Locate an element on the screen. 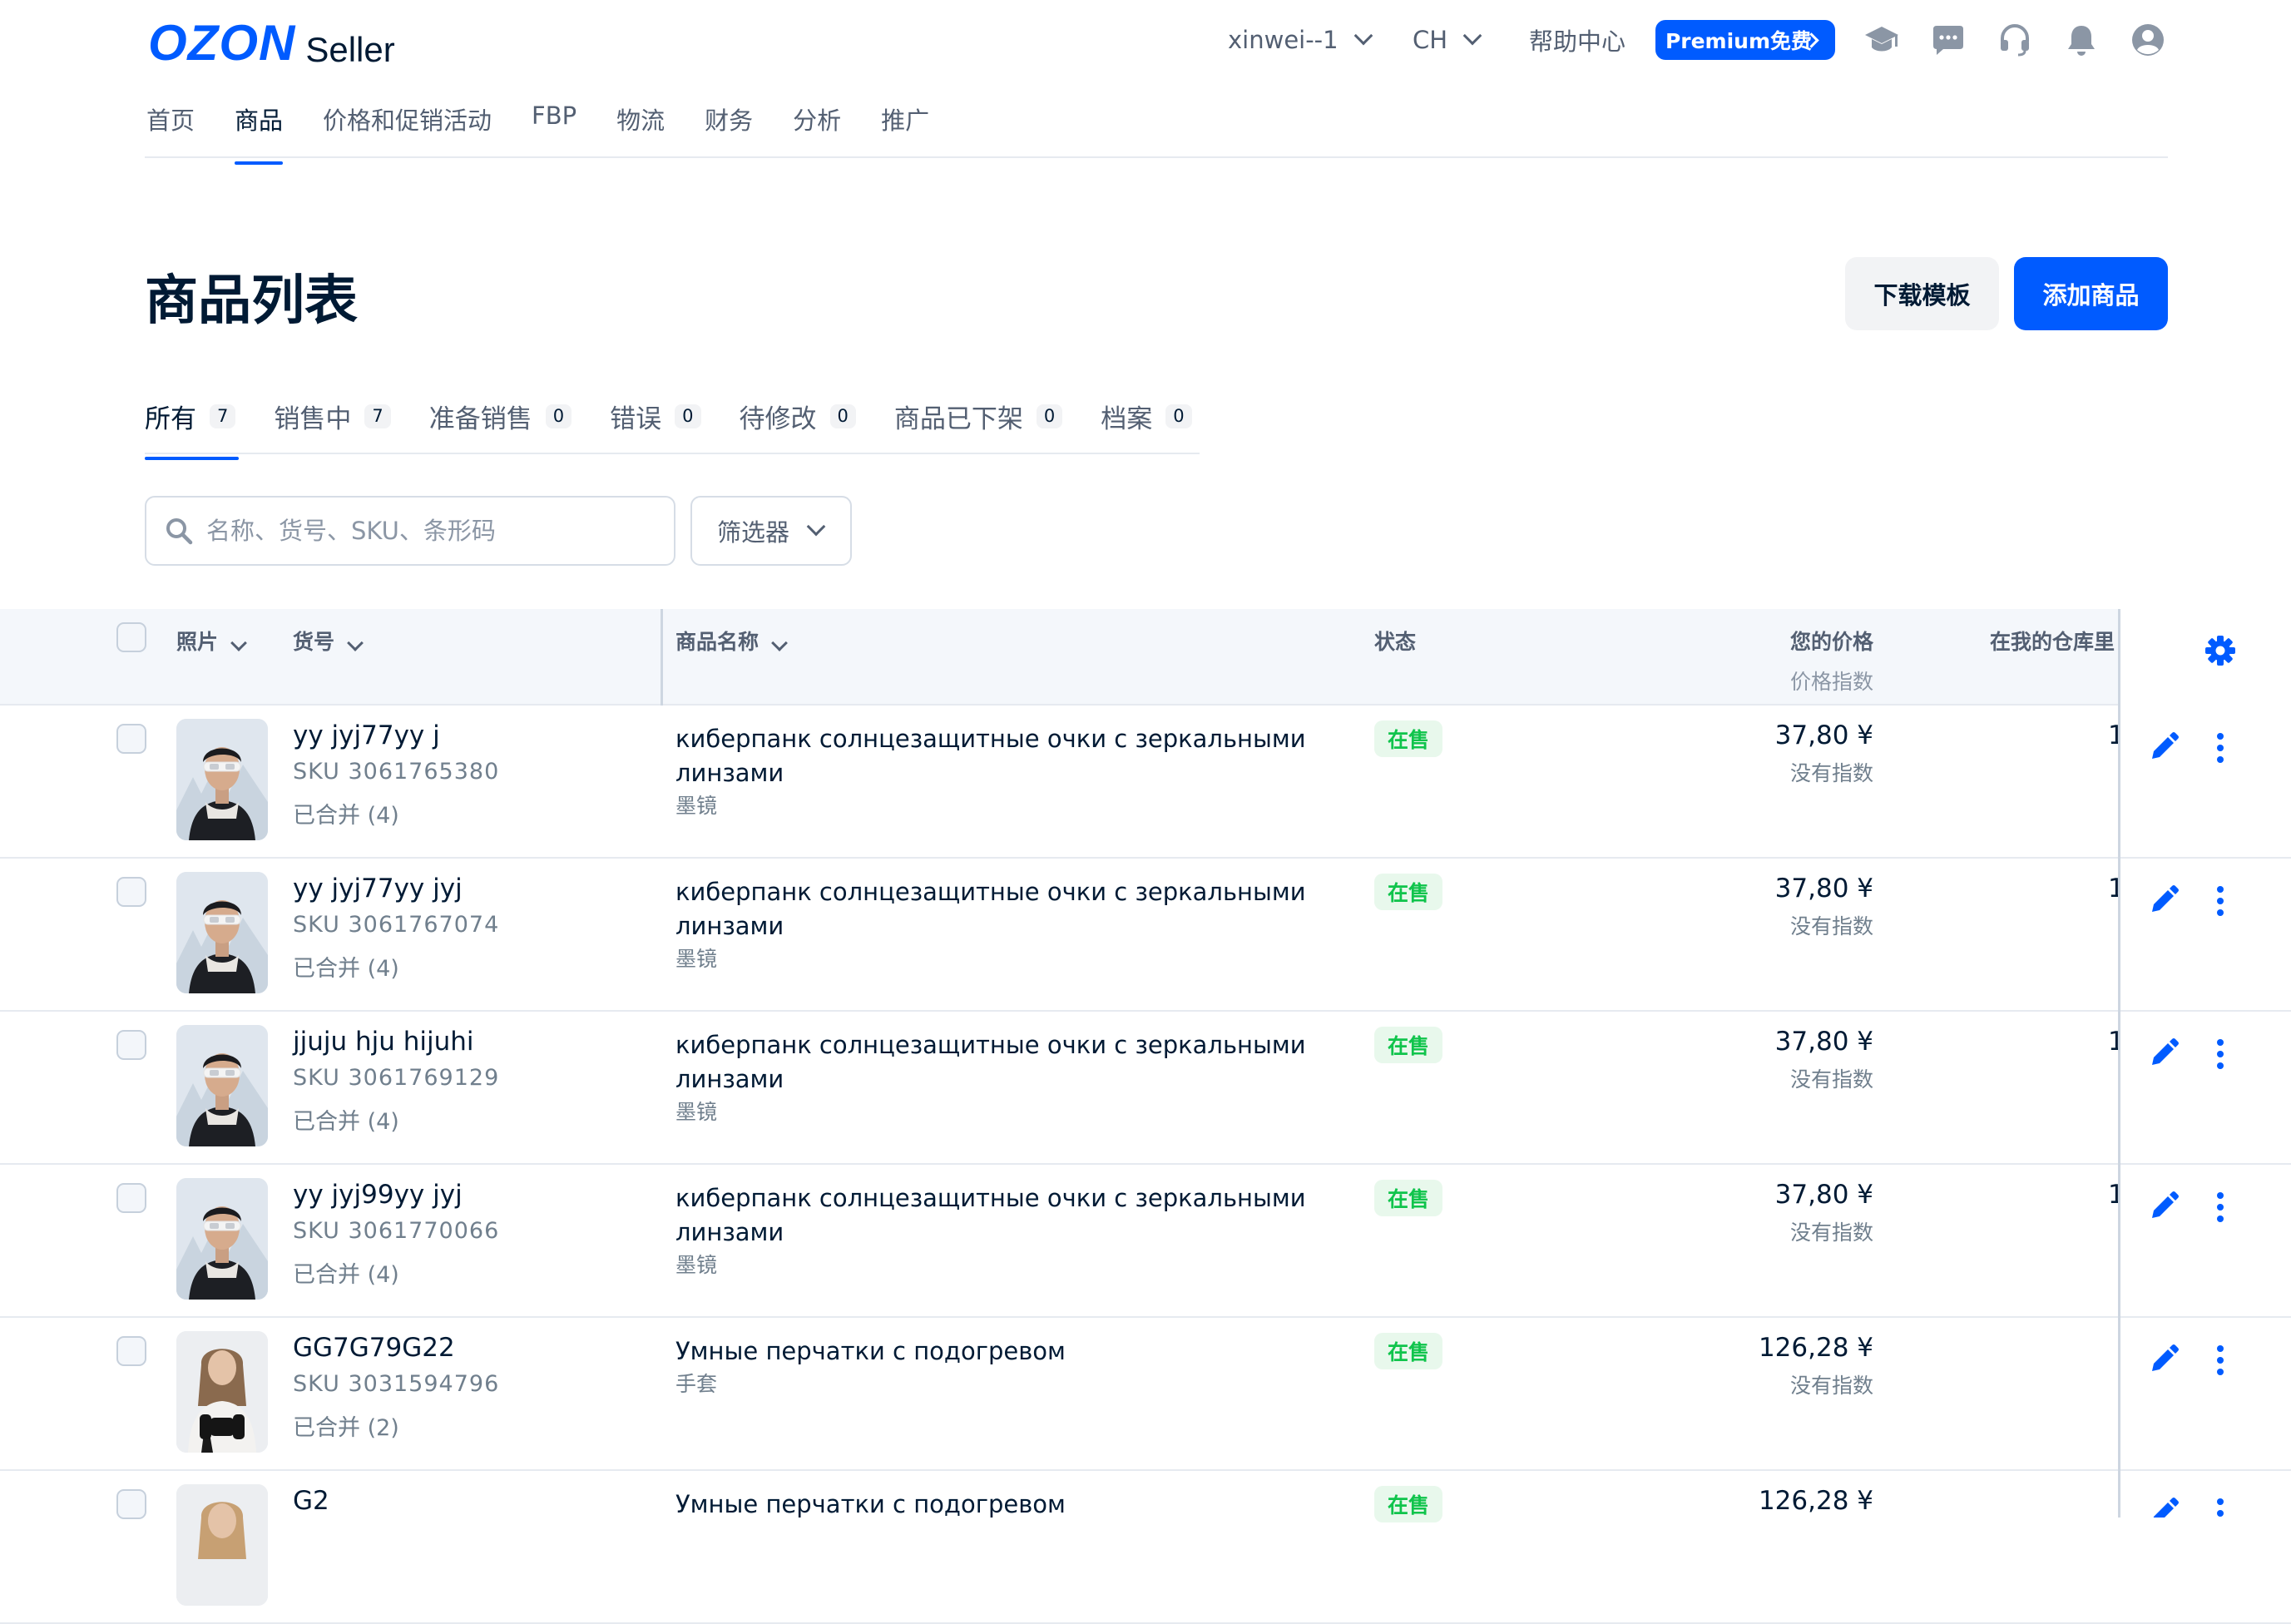  tab-errors: 错误 0 is located at coordinates (655, 416).